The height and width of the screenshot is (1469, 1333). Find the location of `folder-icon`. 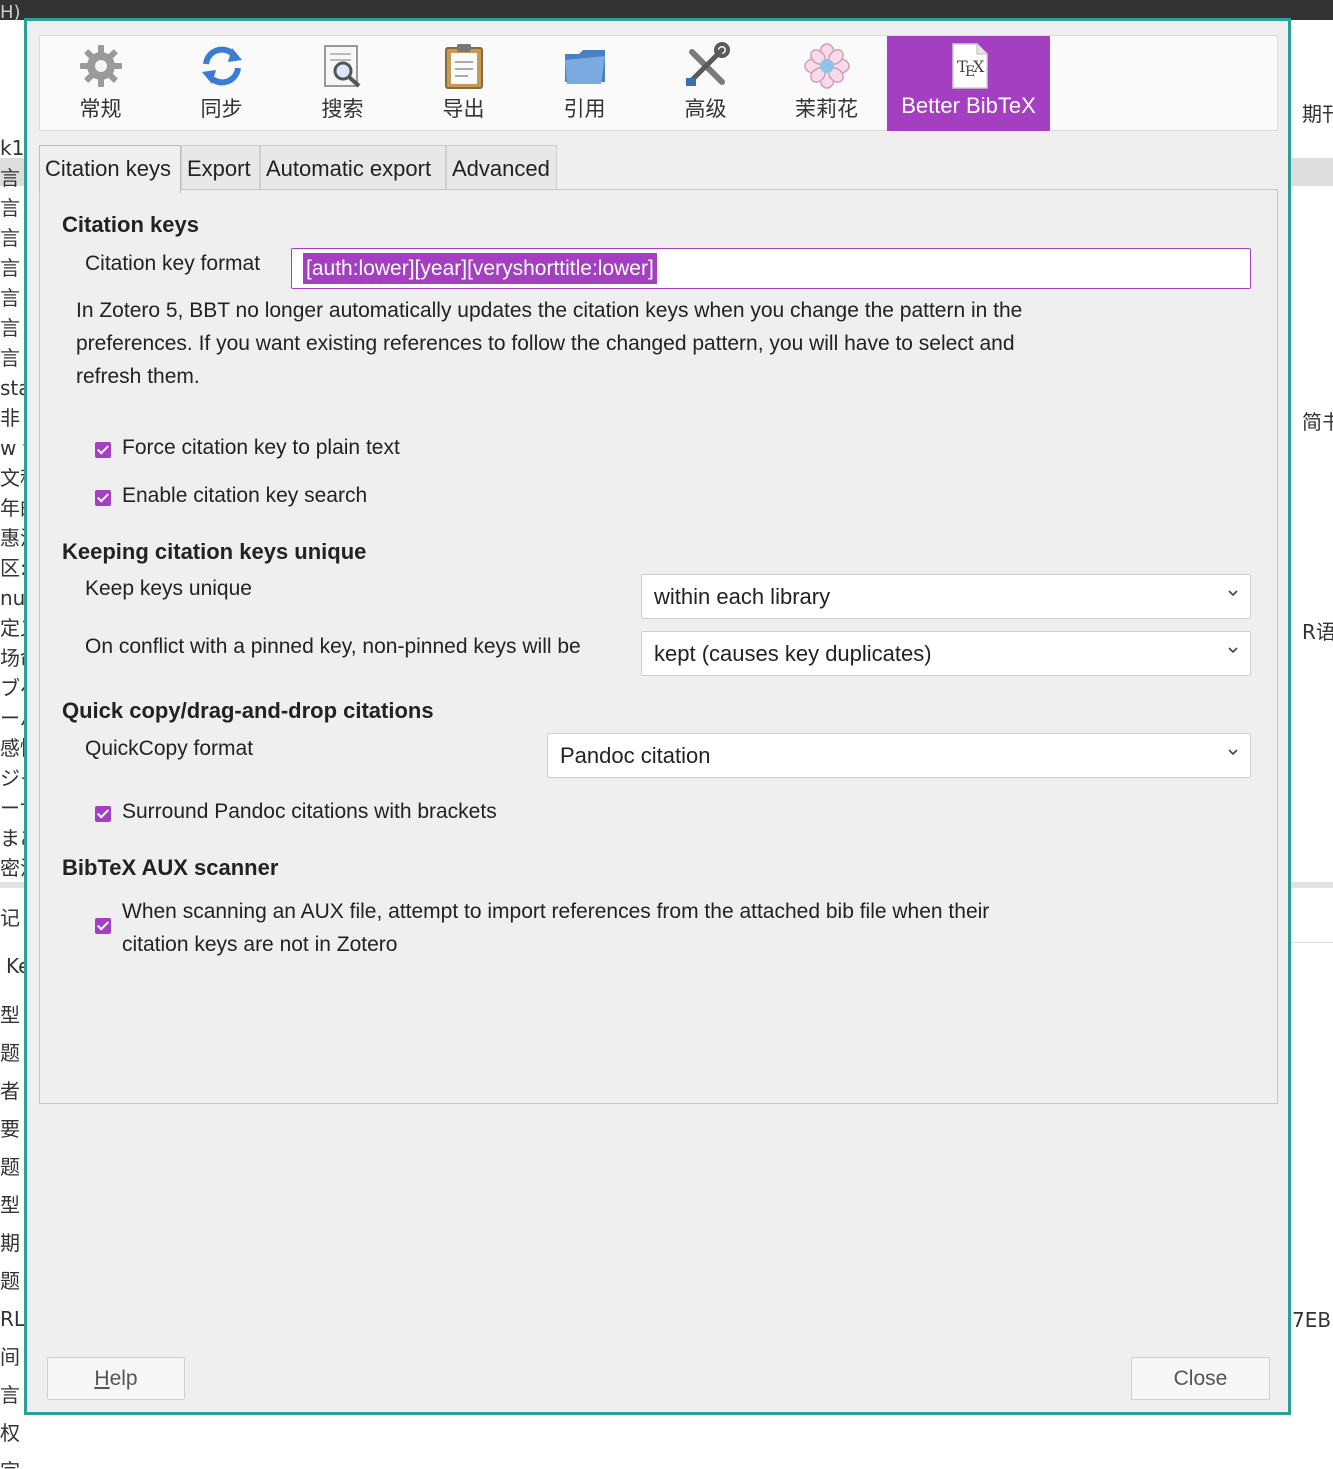

folder-icon is located at coordinates (584, 67).